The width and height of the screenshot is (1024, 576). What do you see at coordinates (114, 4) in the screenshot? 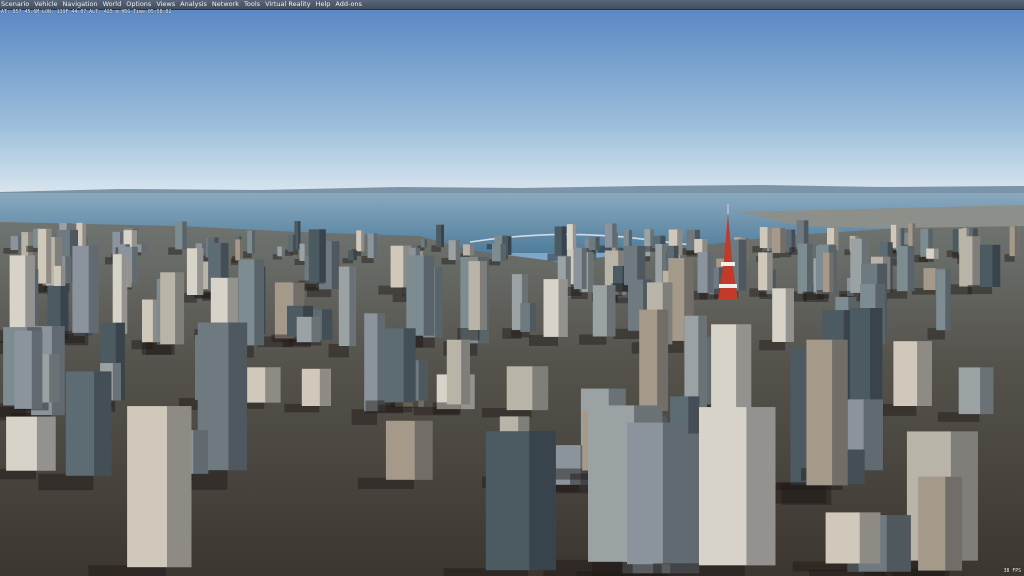
I see `menu-world: World` at bounding box center [114, 4].